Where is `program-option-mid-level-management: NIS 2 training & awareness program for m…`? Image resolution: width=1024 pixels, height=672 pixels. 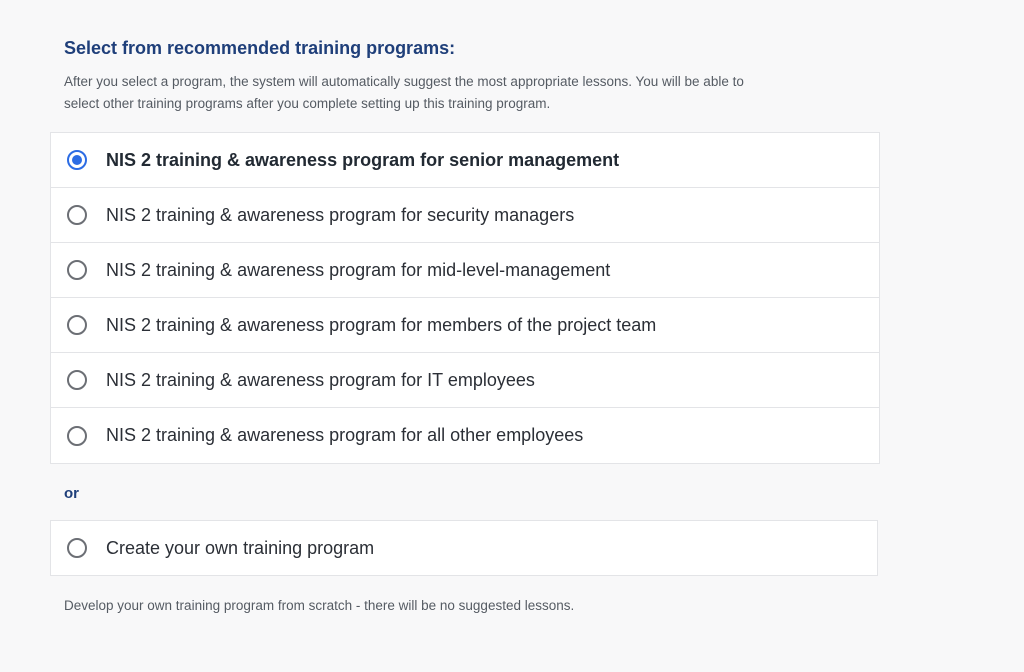
program-option-mid-level-management: NIS 2 training & awareness program for m… is located at coordinates (465, 270).